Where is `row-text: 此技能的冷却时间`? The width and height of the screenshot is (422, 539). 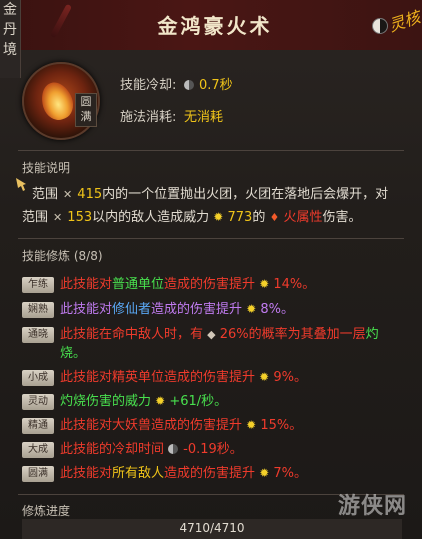 row-text: 此技能的冷却时间 is located at coordinates (112, 449).